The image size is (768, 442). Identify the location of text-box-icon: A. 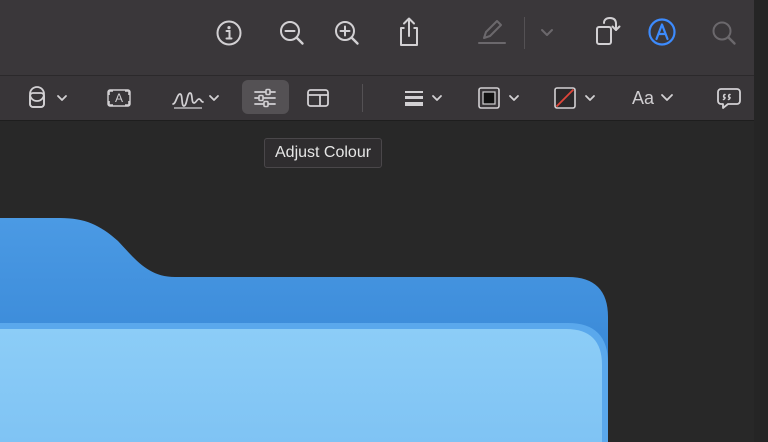
(119, 98).